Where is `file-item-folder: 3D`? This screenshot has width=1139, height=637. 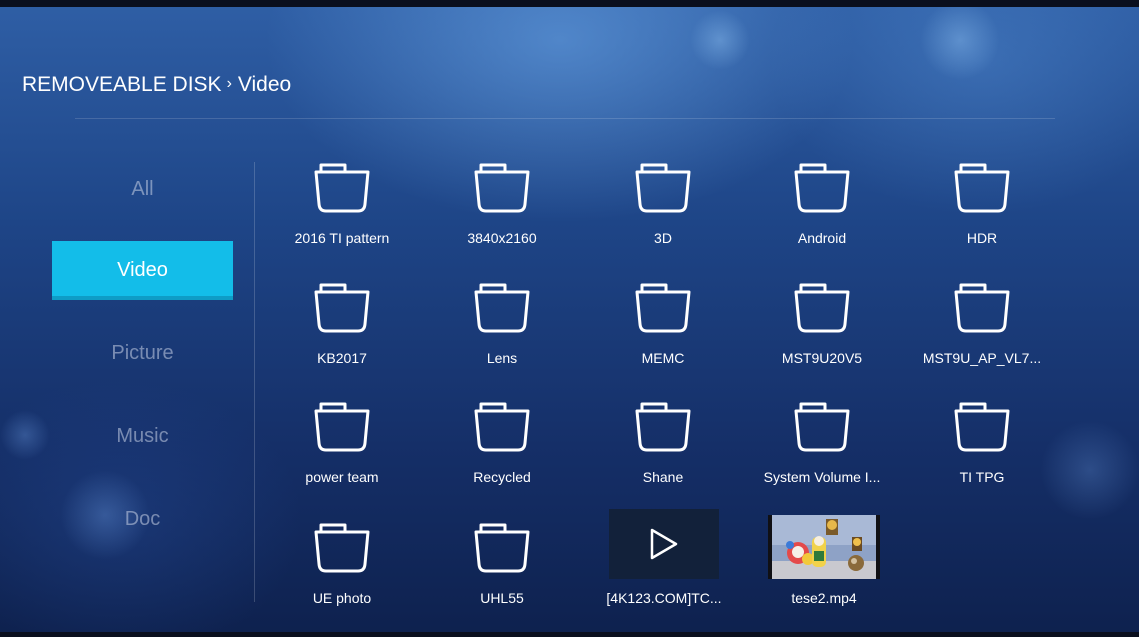
file-item-folder: 3D is located at coordinates (663, 216).